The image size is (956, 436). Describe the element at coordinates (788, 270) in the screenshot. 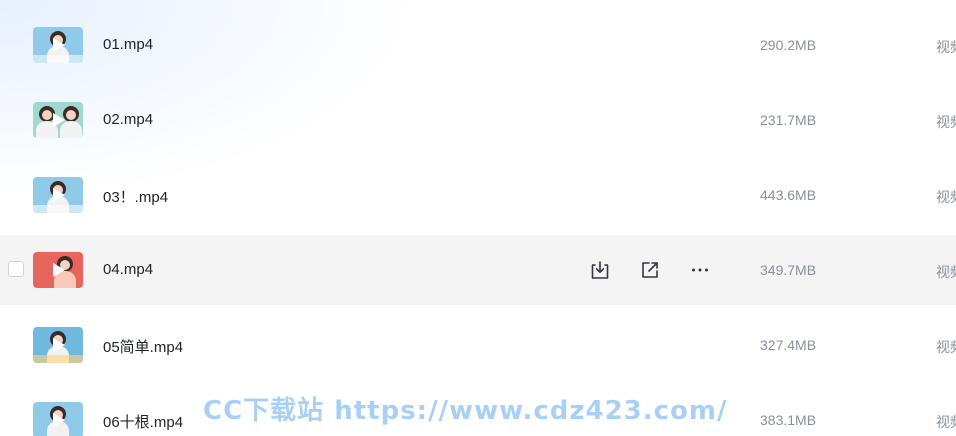

I see `file-size: 349.7MB` at that location.